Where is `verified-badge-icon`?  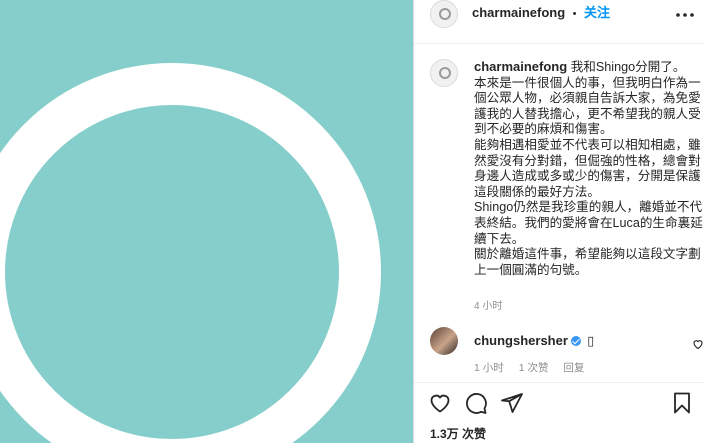 verified-badge-icon is located at coordinates (575, 341).